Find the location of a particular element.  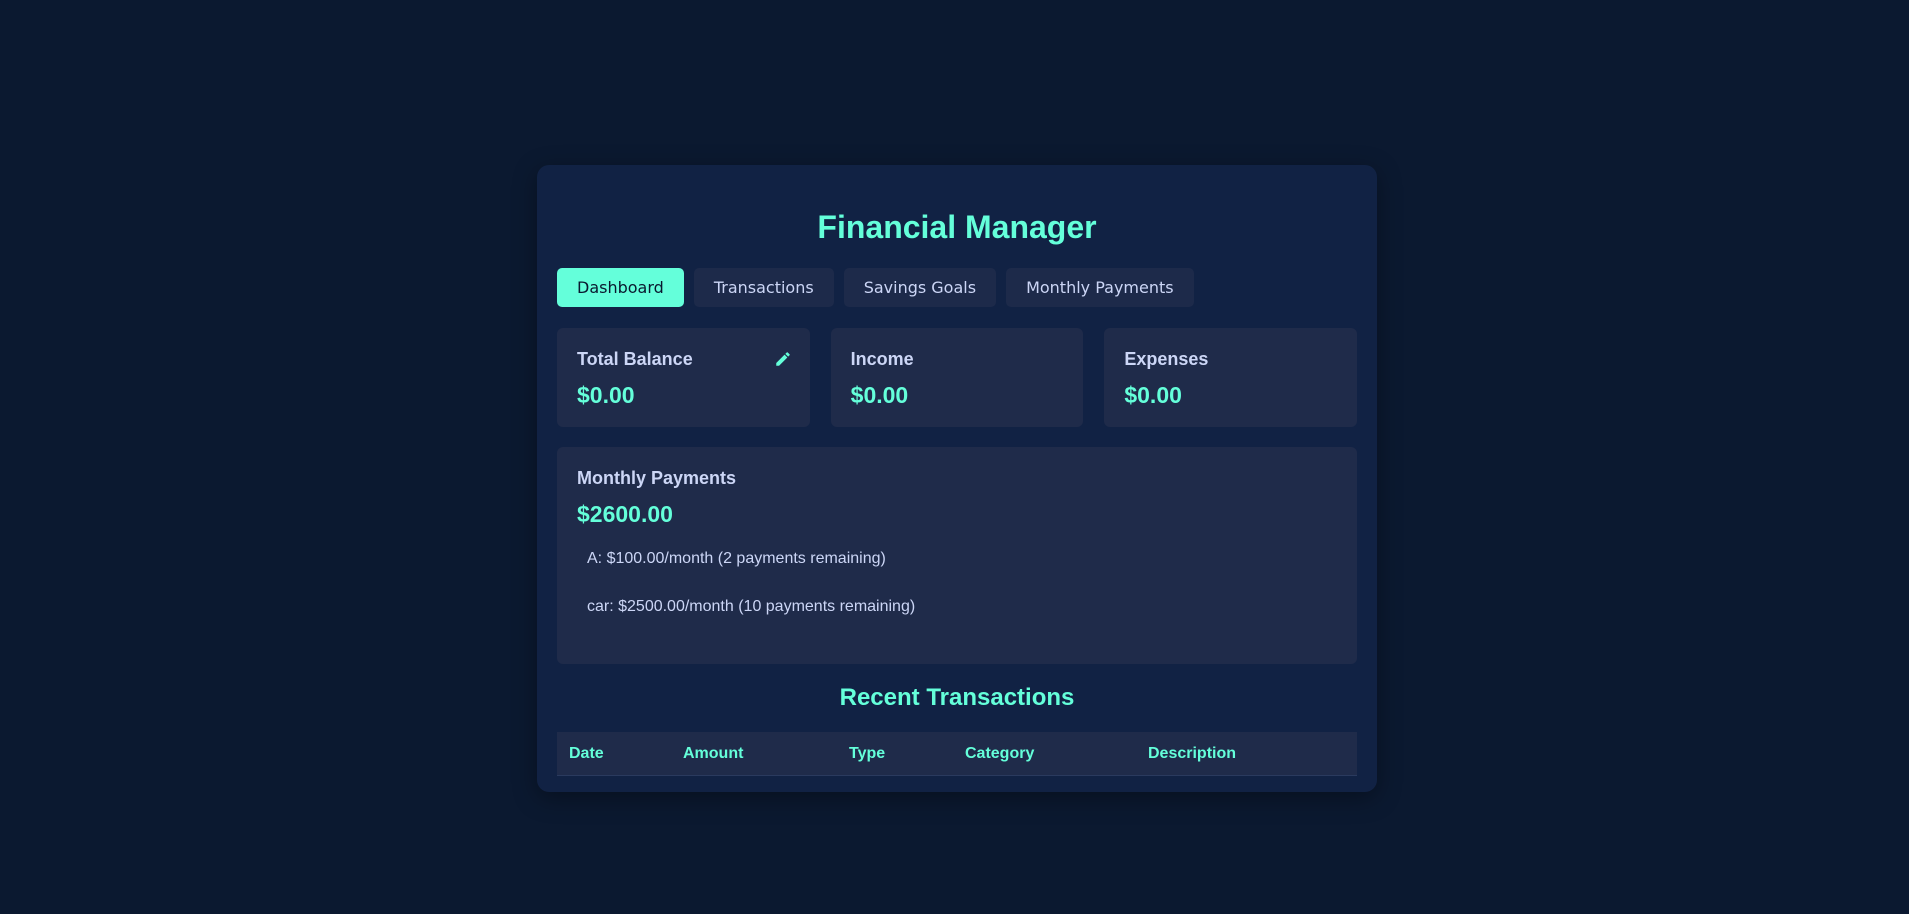

column-header-amount: Amount is located at coordinates (754, 754).